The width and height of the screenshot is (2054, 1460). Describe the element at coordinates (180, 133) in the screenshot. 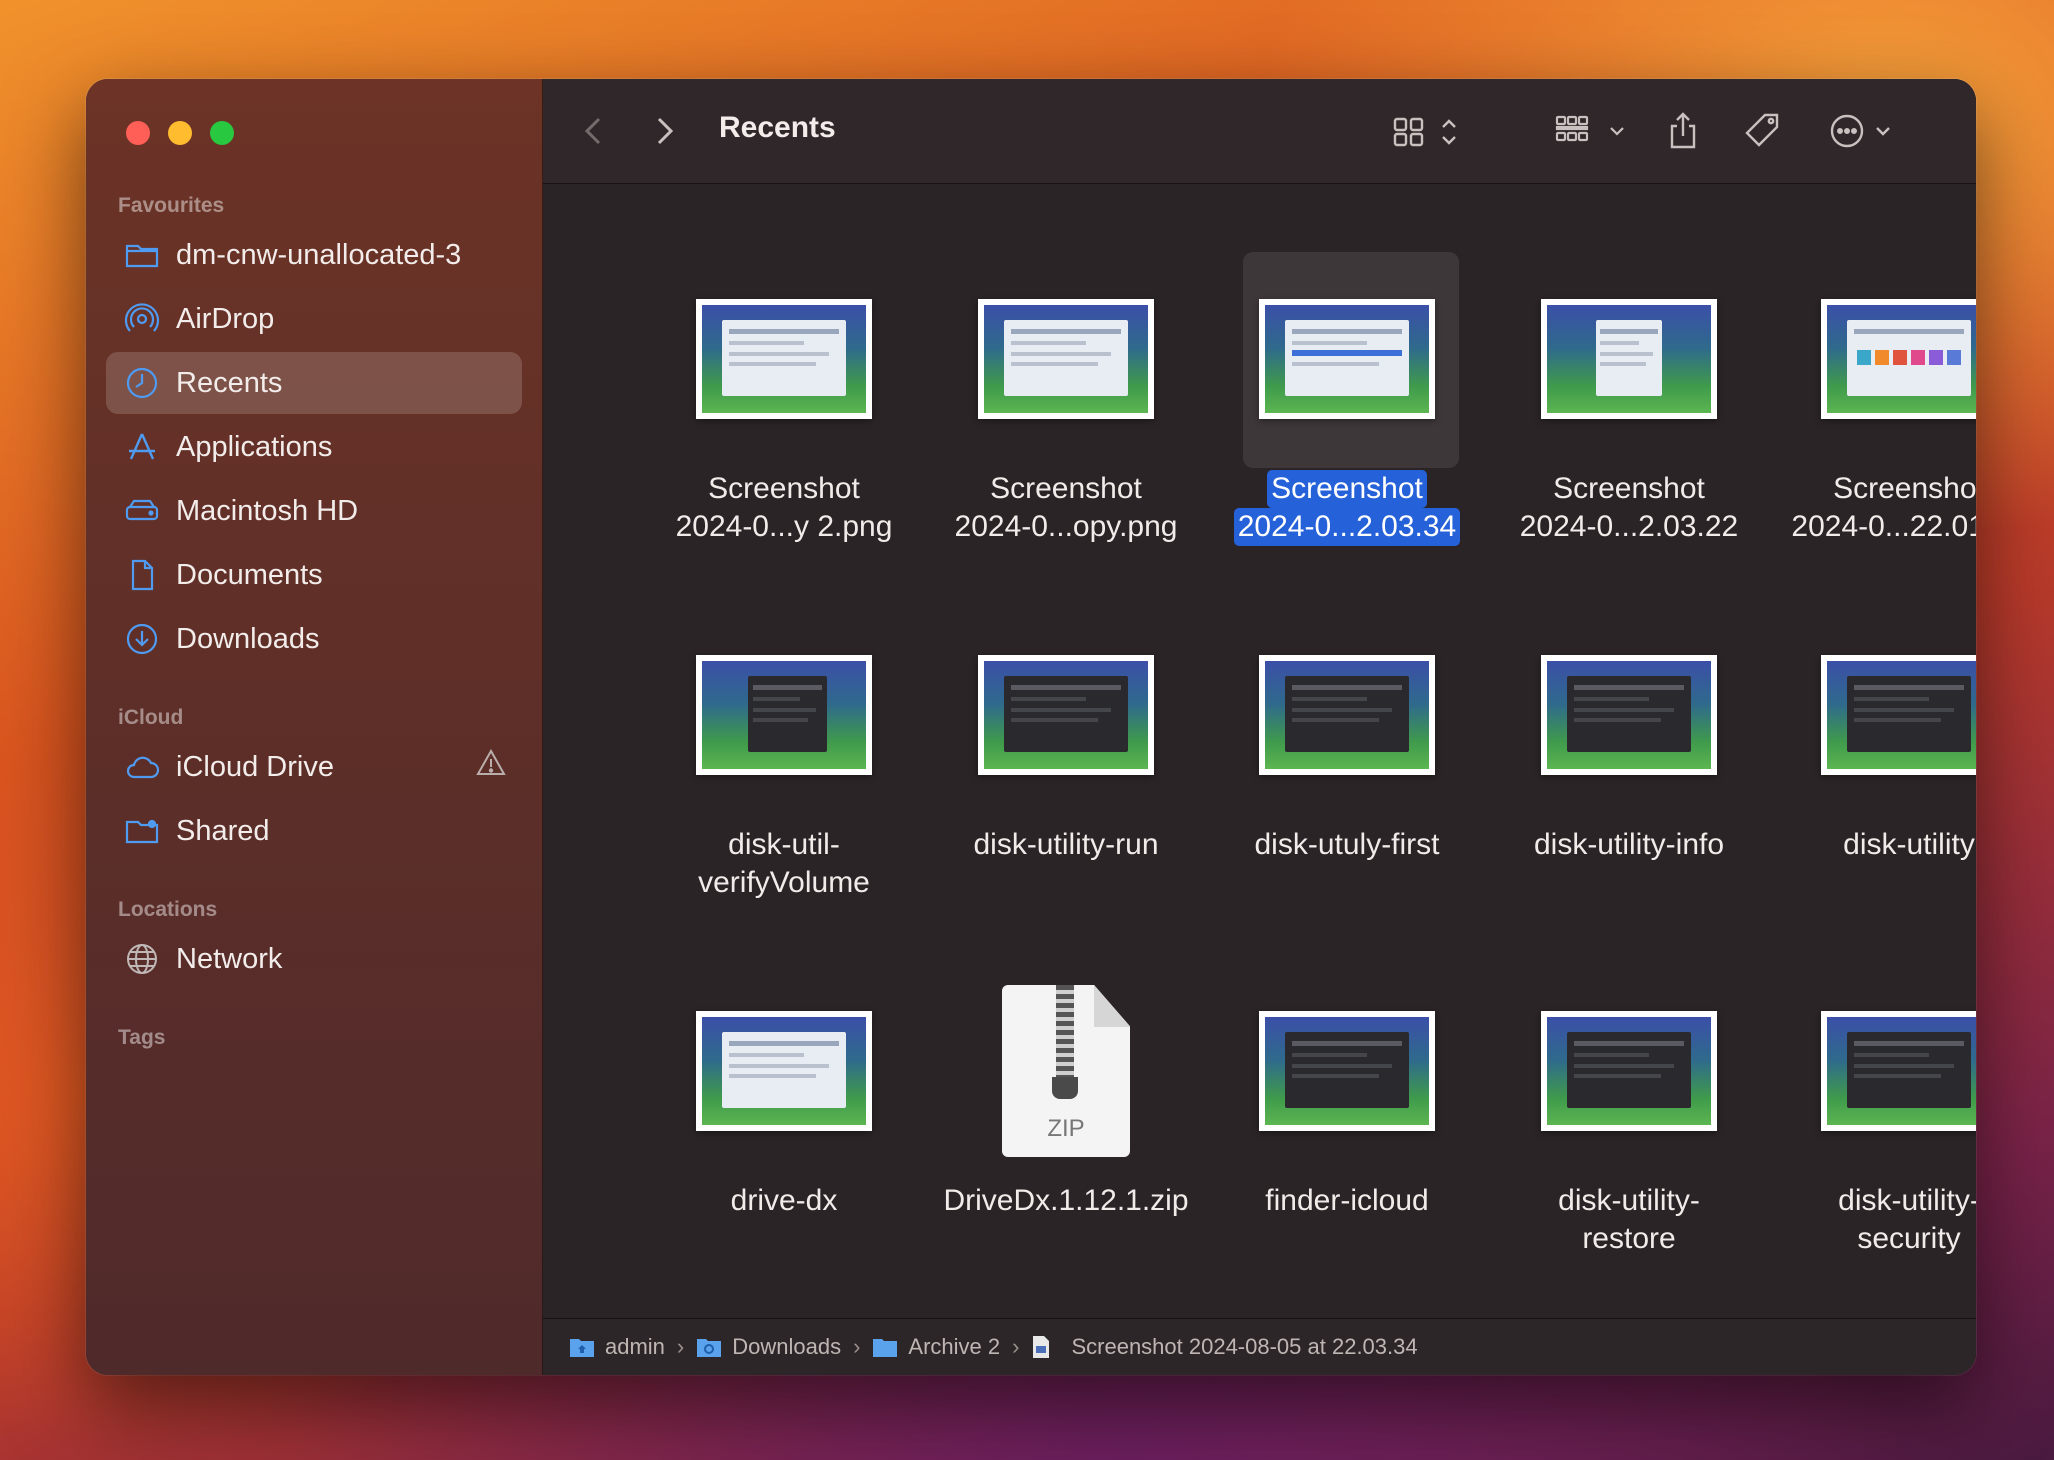

I see `minimize-button` at that location.